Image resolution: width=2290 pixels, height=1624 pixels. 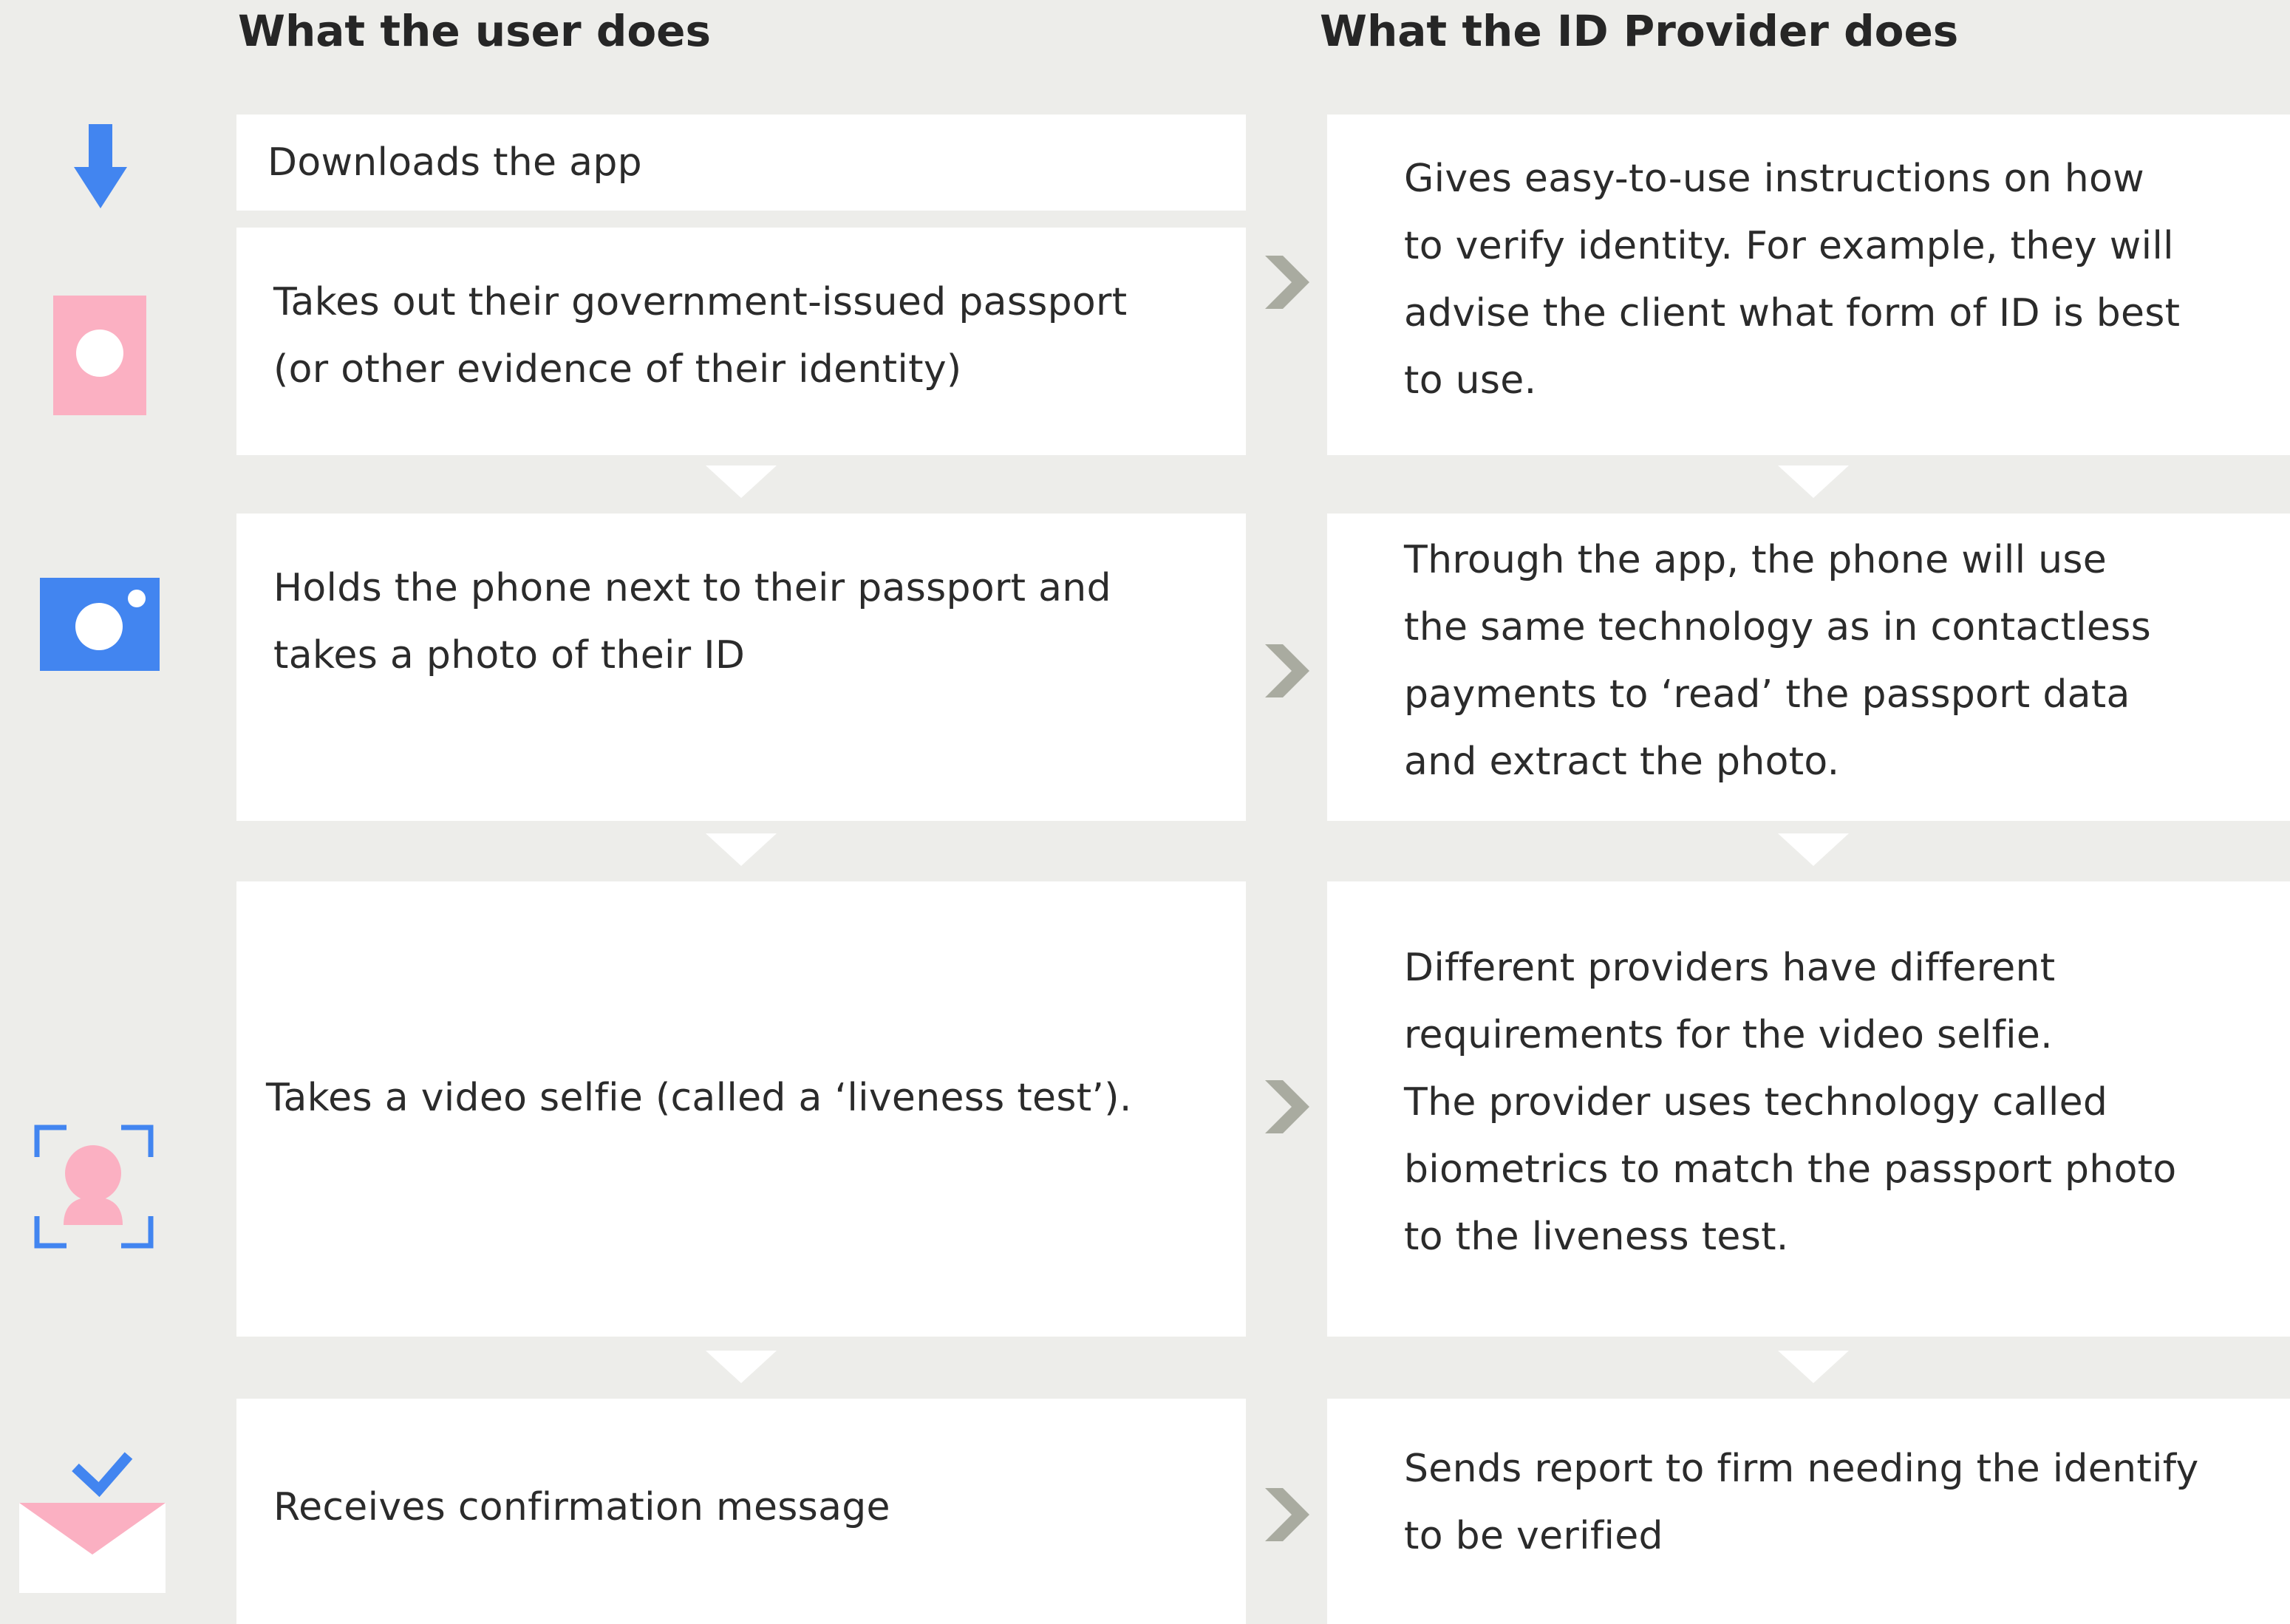 I want to click on provider-column-header: What the ID Provider does, so click(x=1639, y=31).